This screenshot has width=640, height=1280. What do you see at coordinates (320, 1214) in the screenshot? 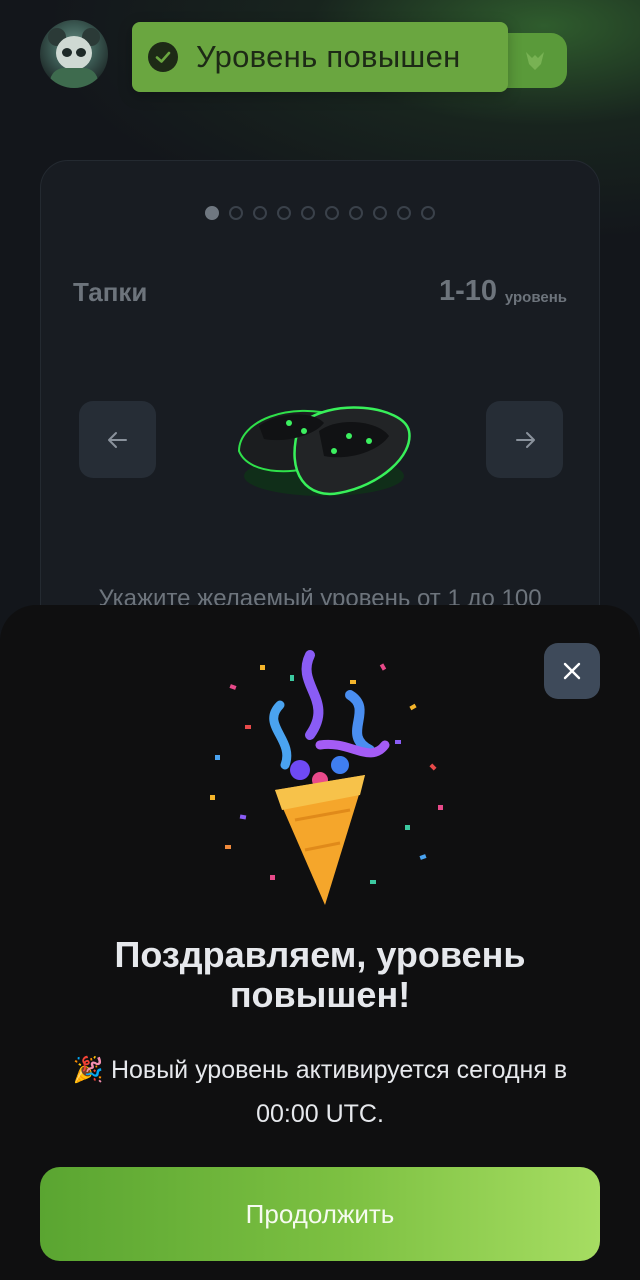
I see `continue-button: Продолжить` at bounding box center [320, 1214].